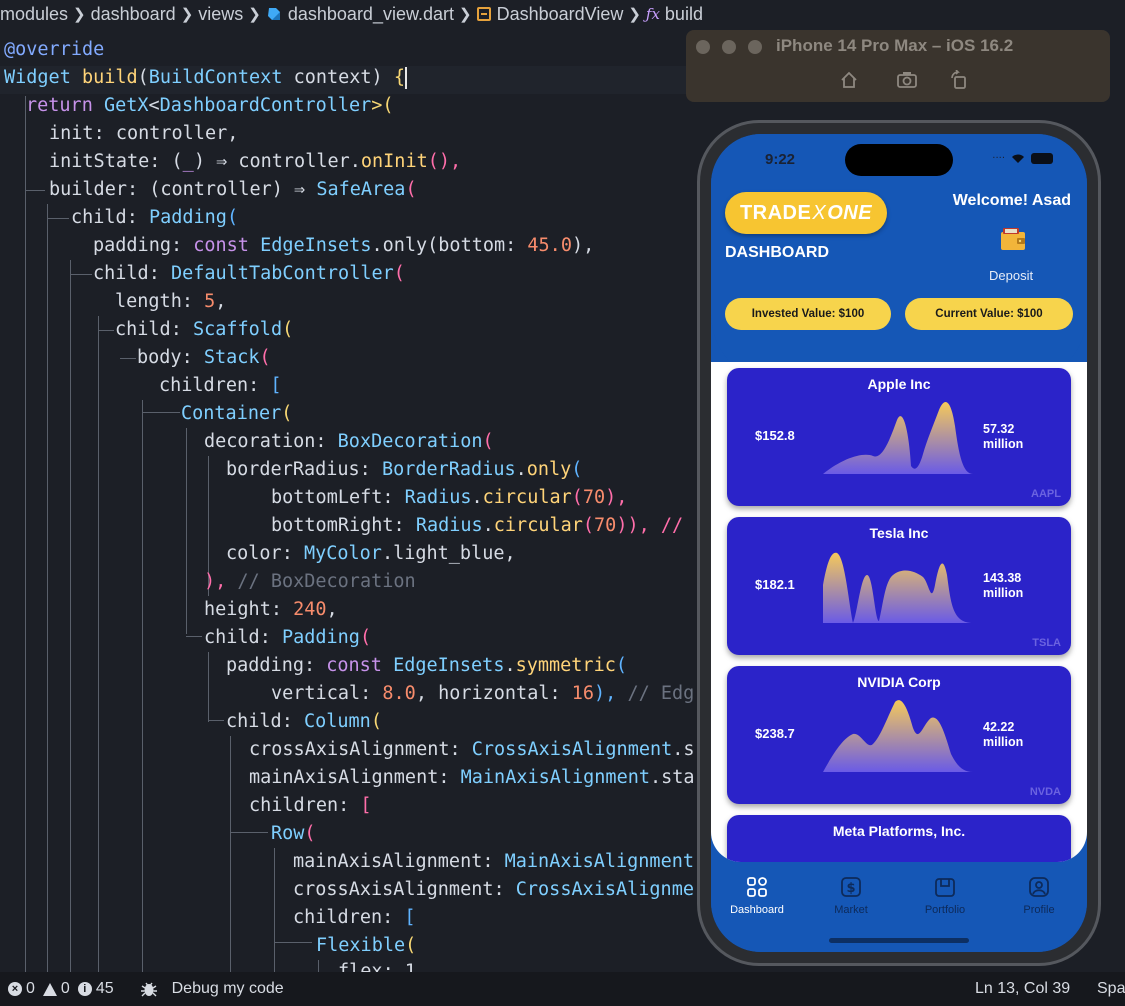  What do you see at coordinates (34, 14) in the screenshot?
I see `breadcrumb-modules: modules` at bounding box center [34, 14].